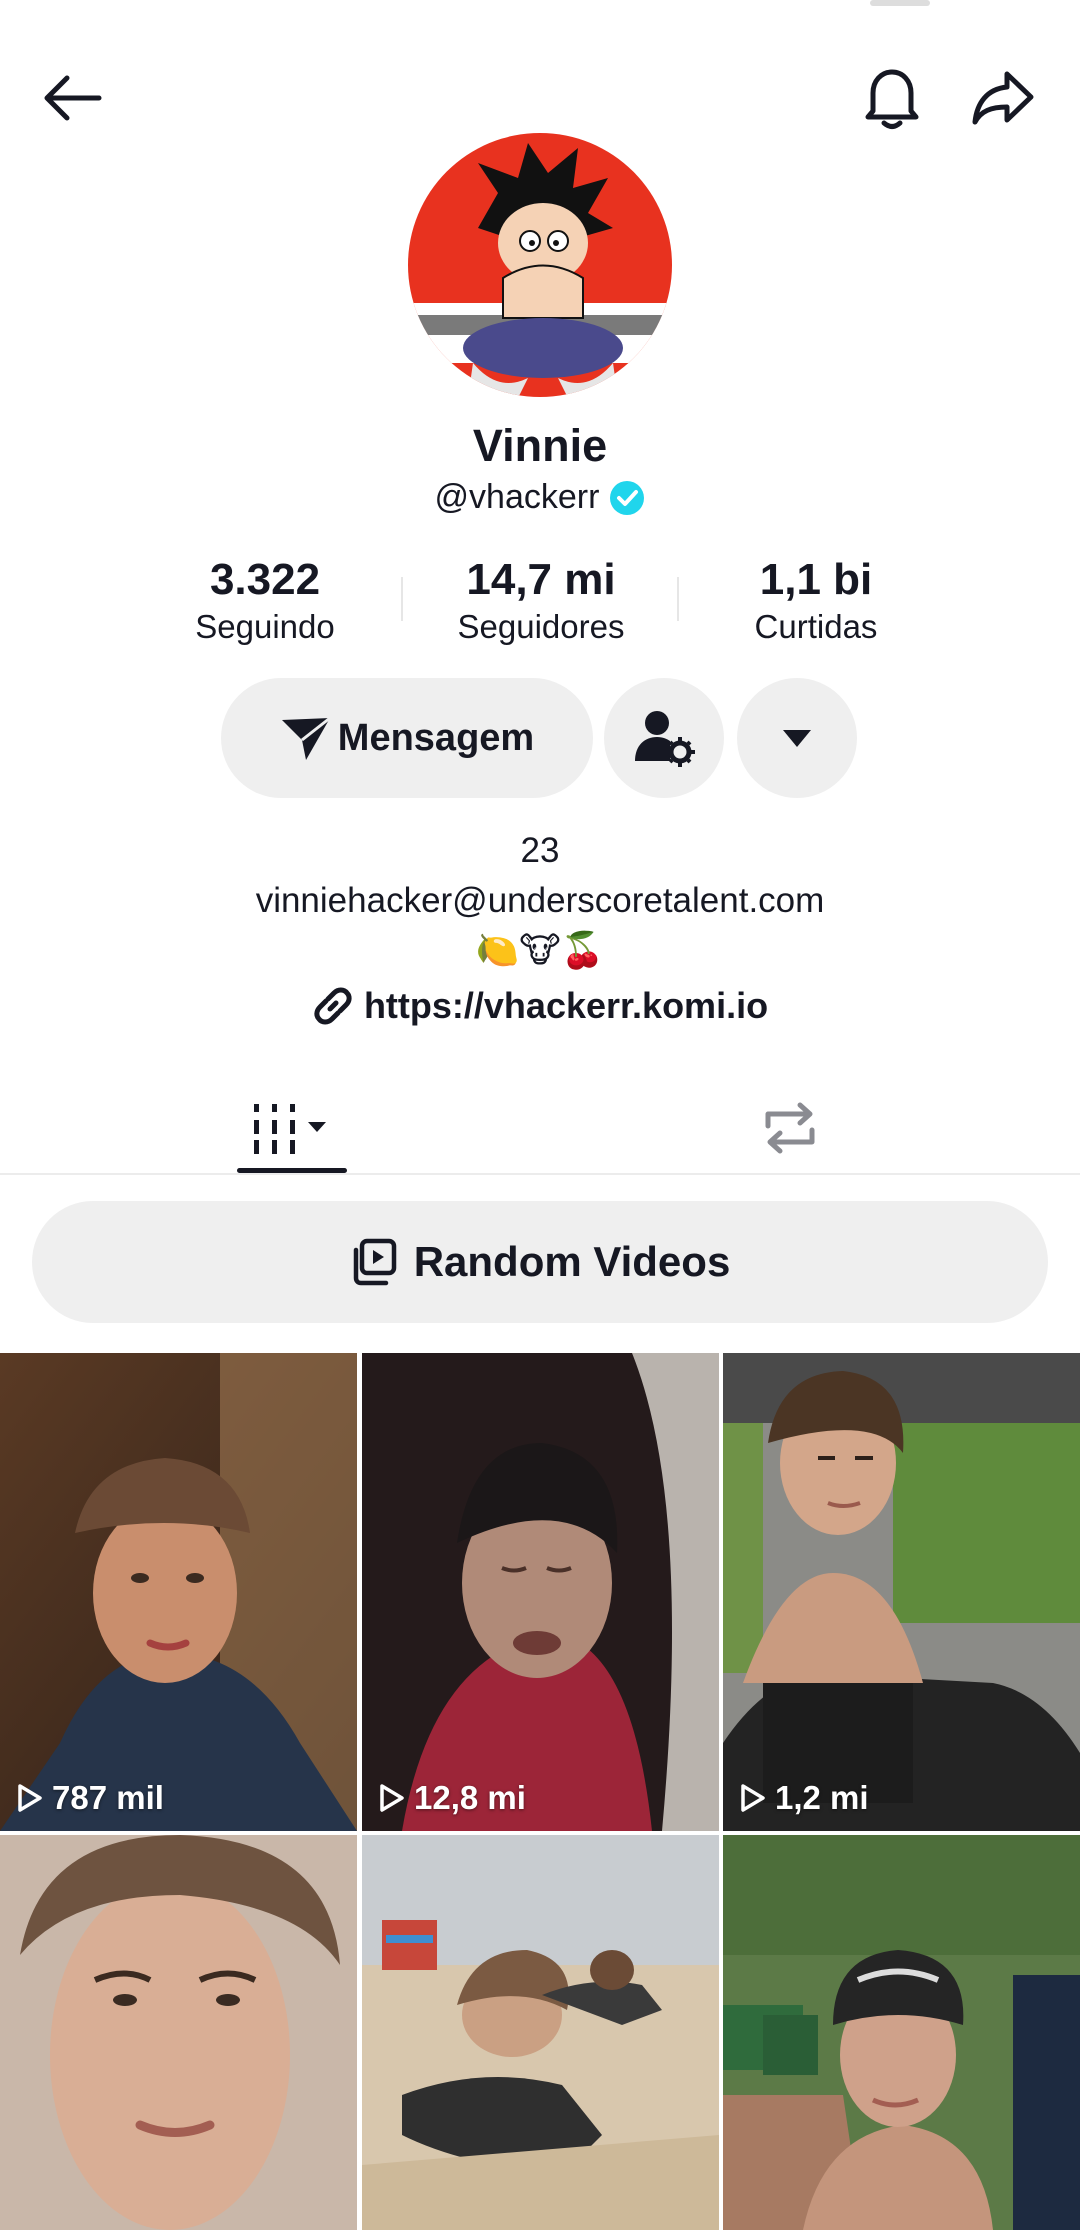 This screenshot has width=1080, height=2230. I want to click on video-grid-icon, so click(290, 1128).